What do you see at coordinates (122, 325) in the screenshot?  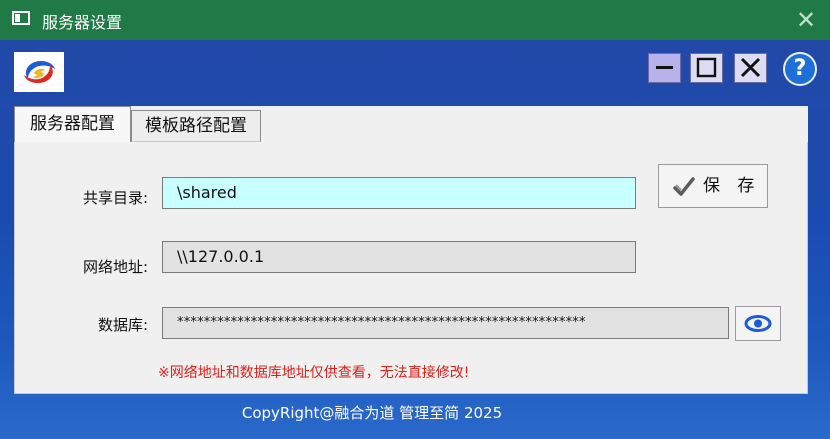 I see `database-label: 数据库:` at bounding box center [122, 325].